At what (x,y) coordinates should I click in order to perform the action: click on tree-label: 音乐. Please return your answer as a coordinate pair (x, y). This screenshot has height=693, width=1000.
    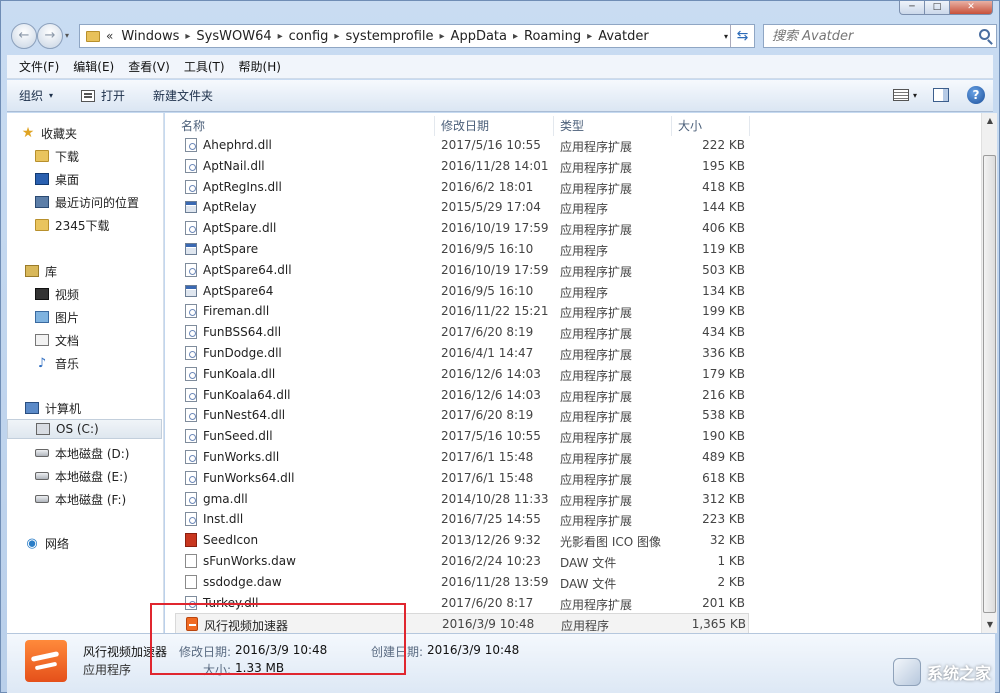
    Looking at the image, I should click on (67, 363).